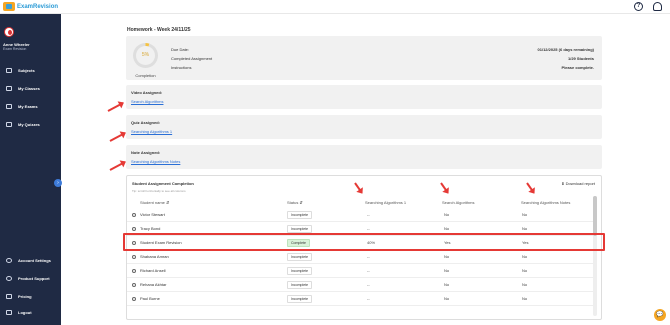 The height and width of the screenshot is (325, 670). Describe the element at coordinates (362, 271) in the screenshot. I see `table-row: Richard Ansell Incomplete -- No No` at that location.